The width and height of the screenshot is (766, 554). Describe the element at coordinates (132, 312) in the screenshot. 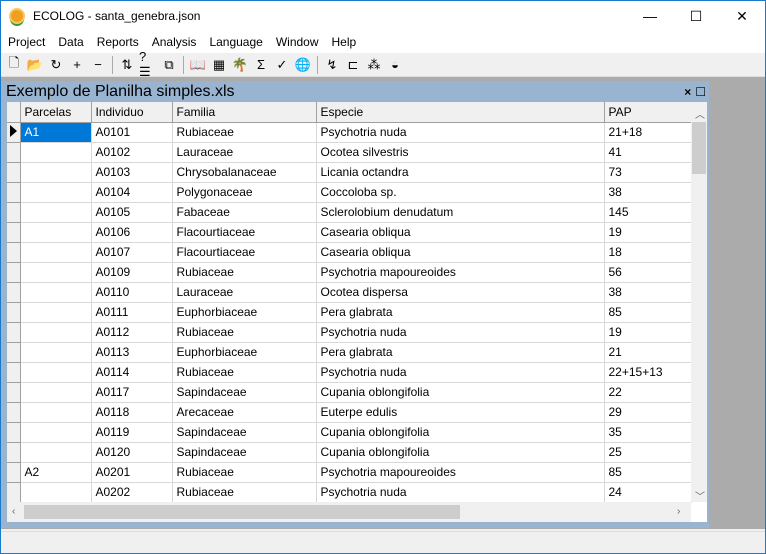

I see `cell-individuo: A0111` at that location.